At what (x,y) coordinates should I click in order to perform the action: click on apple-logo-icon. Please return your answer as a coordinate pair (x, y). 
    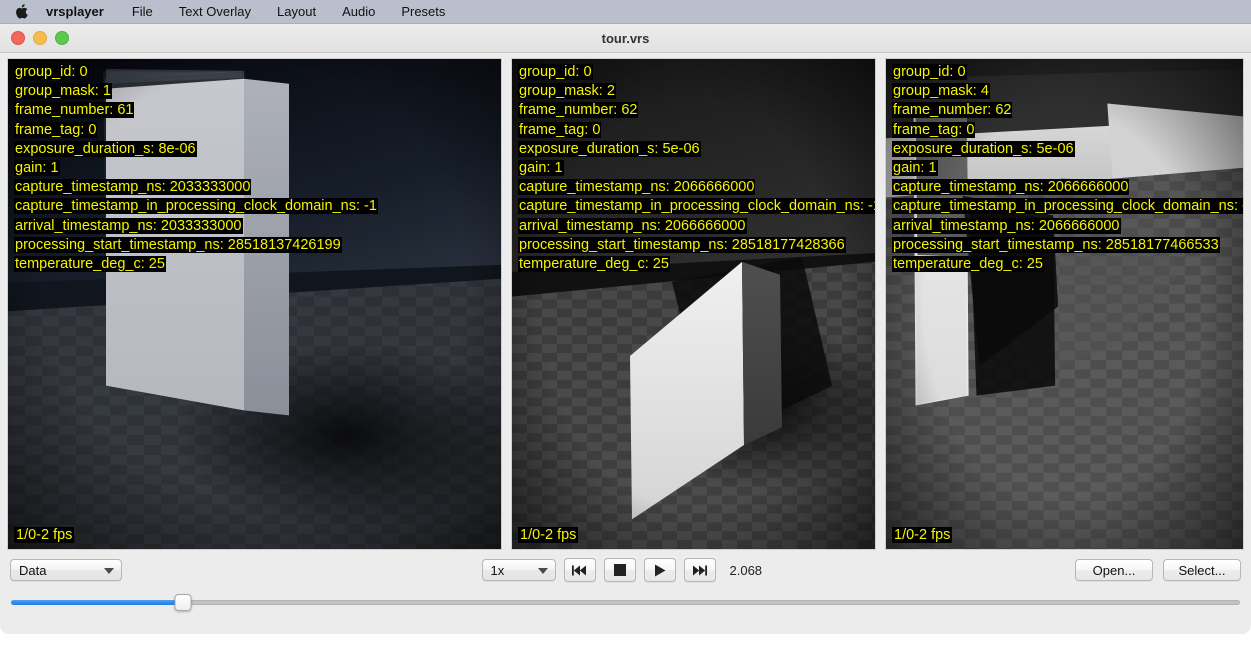
    Looking at the image, I should click on (21, 12).